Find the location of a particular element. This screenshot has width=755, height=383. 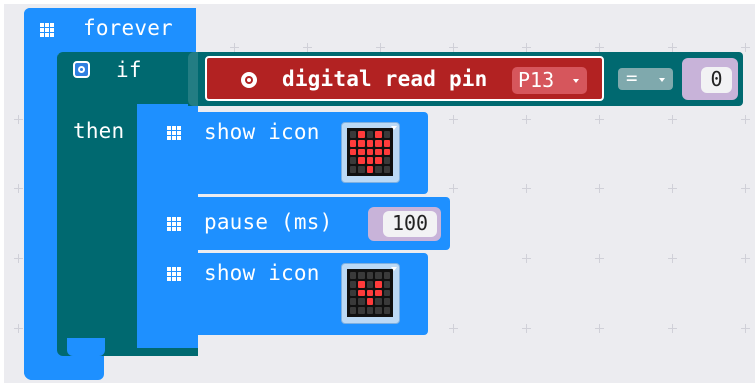

digital-read-label: digital read pin is located at coordinates (385, 79).